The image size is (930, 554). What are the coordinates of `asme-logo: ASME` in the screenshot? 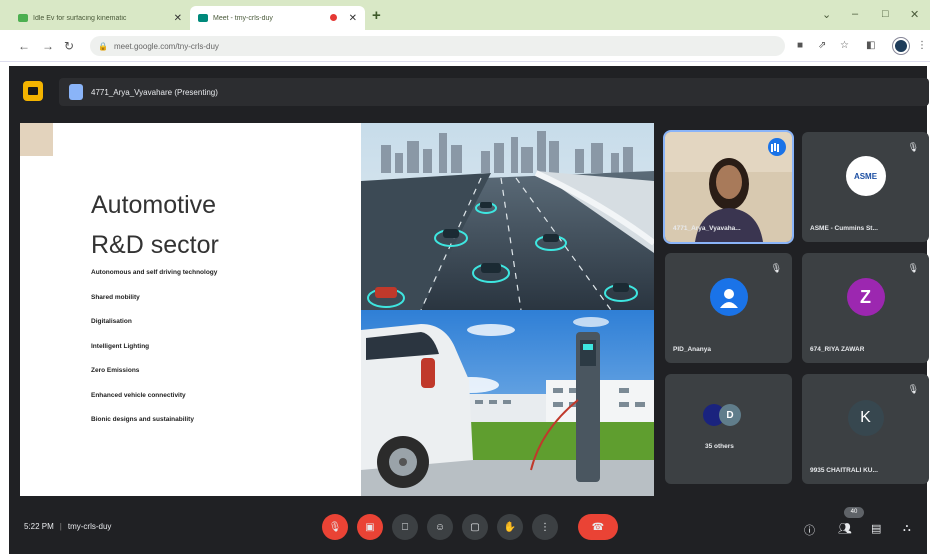 It's located at (865, 176).